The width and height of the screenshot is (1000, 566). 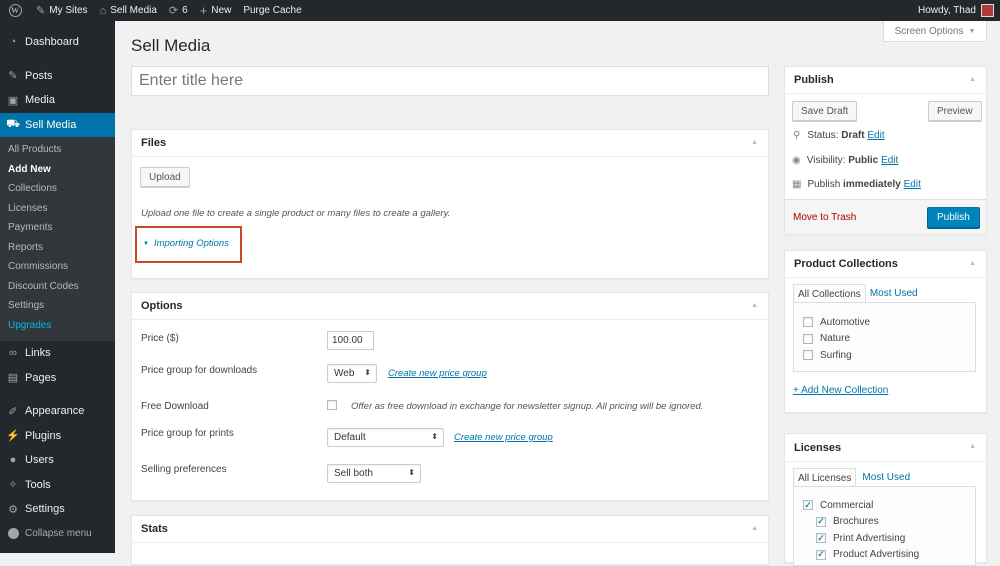 I want to click on settings-icon: ⚙, so click(x=13, y=509).